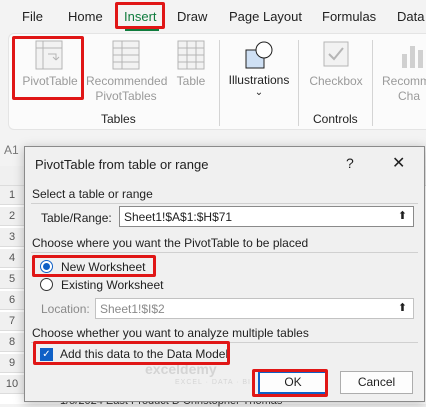  Describe the element at coordinates (336, 81) in the screenshot. I see `checkbox-label: Checkbox` at that location.